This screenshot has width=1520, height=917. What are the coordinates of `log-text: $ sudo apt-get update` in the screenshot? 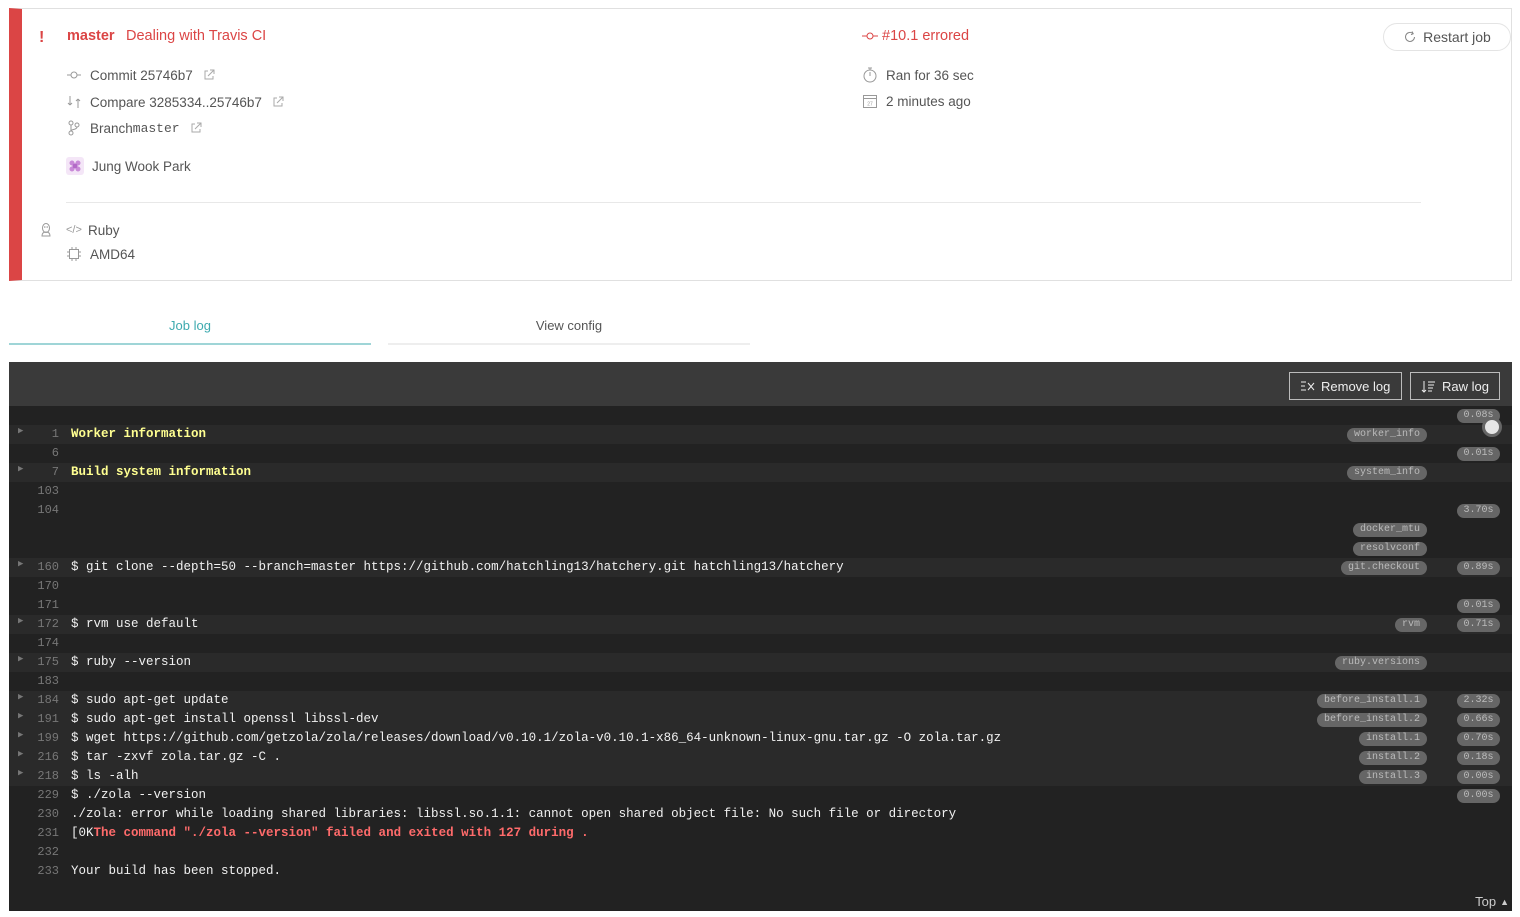 It's located at (150, 700).